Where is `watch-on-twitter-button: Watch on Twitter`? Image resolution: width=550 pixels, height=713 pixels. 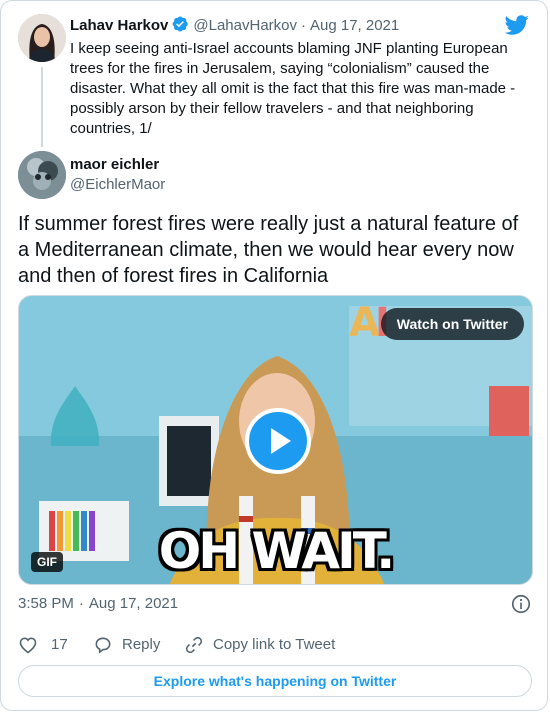
watch-on-twitter-button: Watch on Twitter is located at coordinates (452, 324).